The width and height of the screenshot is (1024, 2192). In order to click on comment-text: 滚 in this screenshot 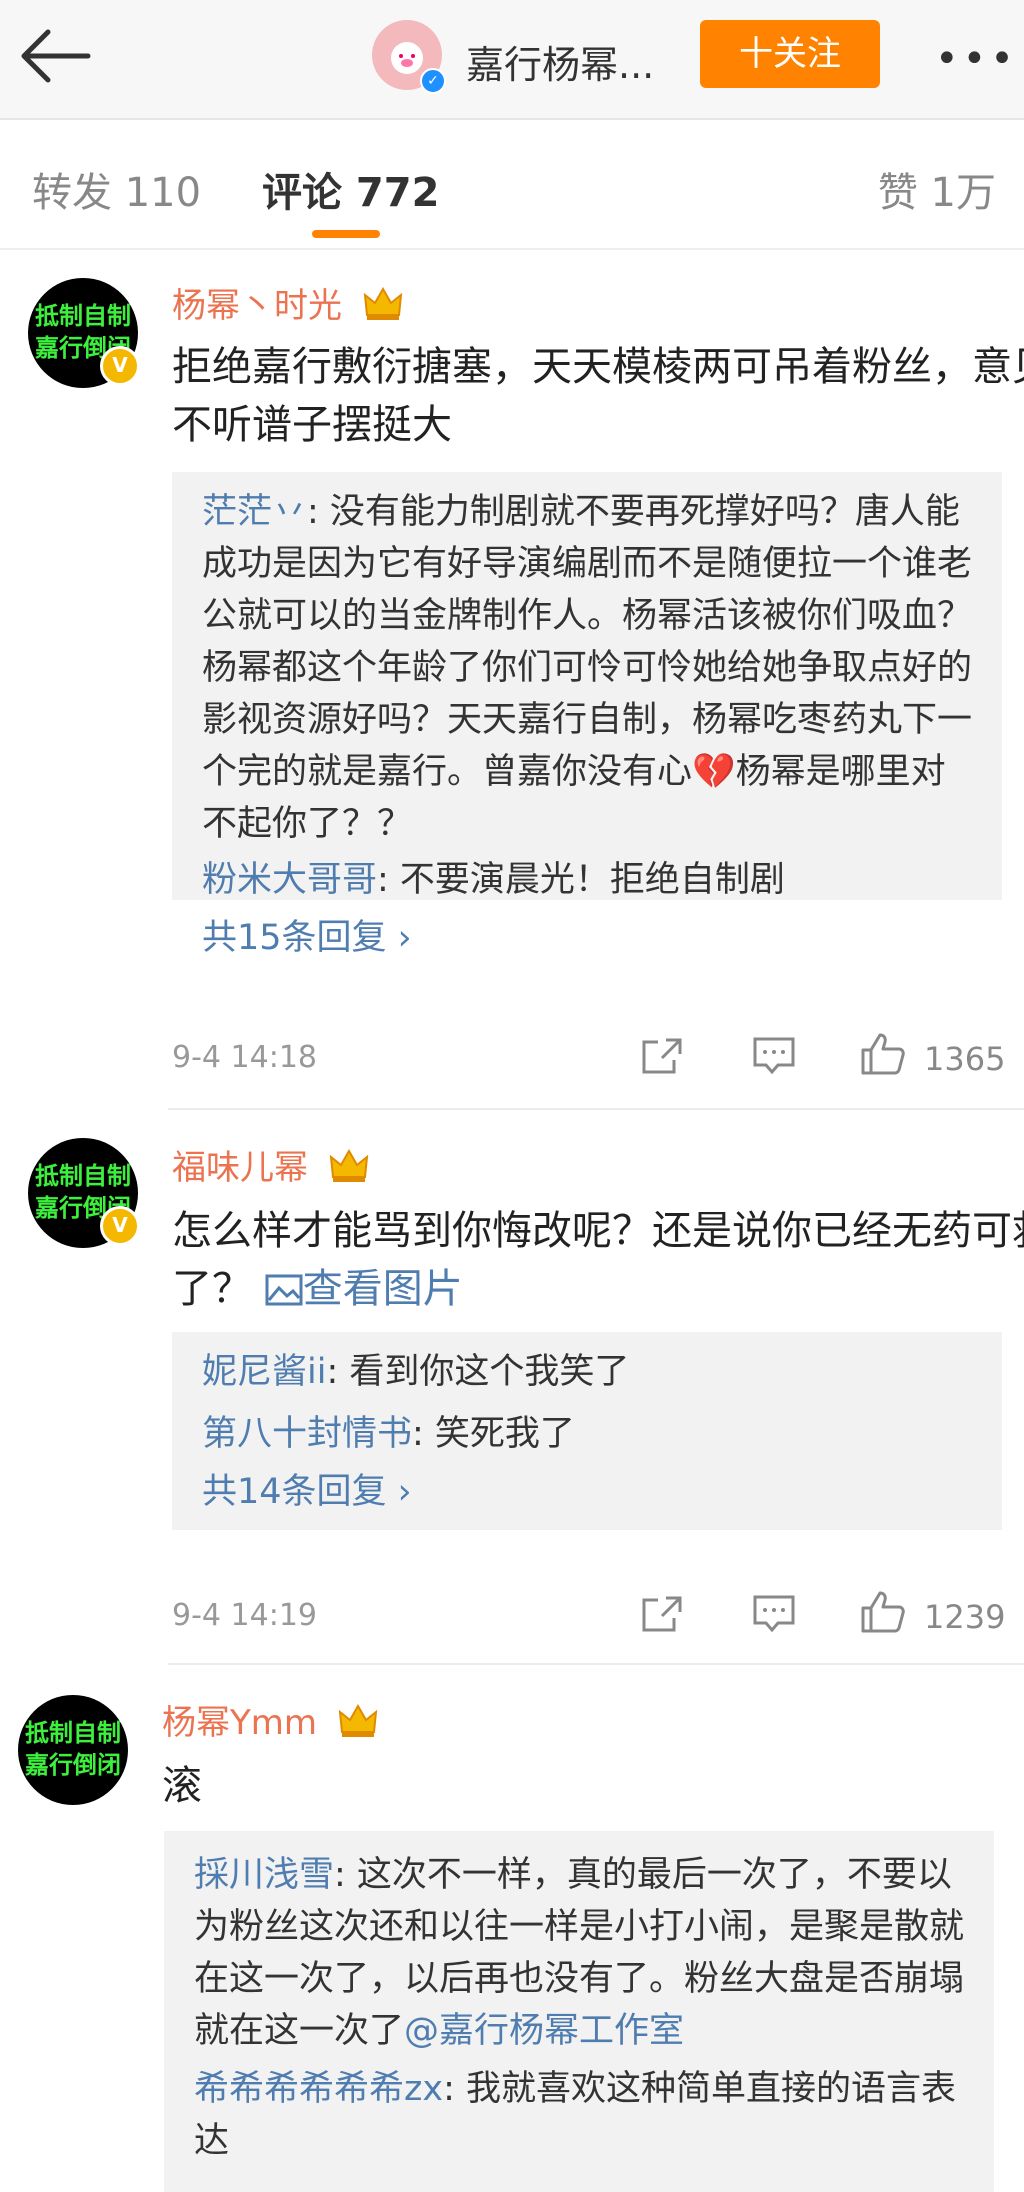, I will do `click(182, 1786)`.